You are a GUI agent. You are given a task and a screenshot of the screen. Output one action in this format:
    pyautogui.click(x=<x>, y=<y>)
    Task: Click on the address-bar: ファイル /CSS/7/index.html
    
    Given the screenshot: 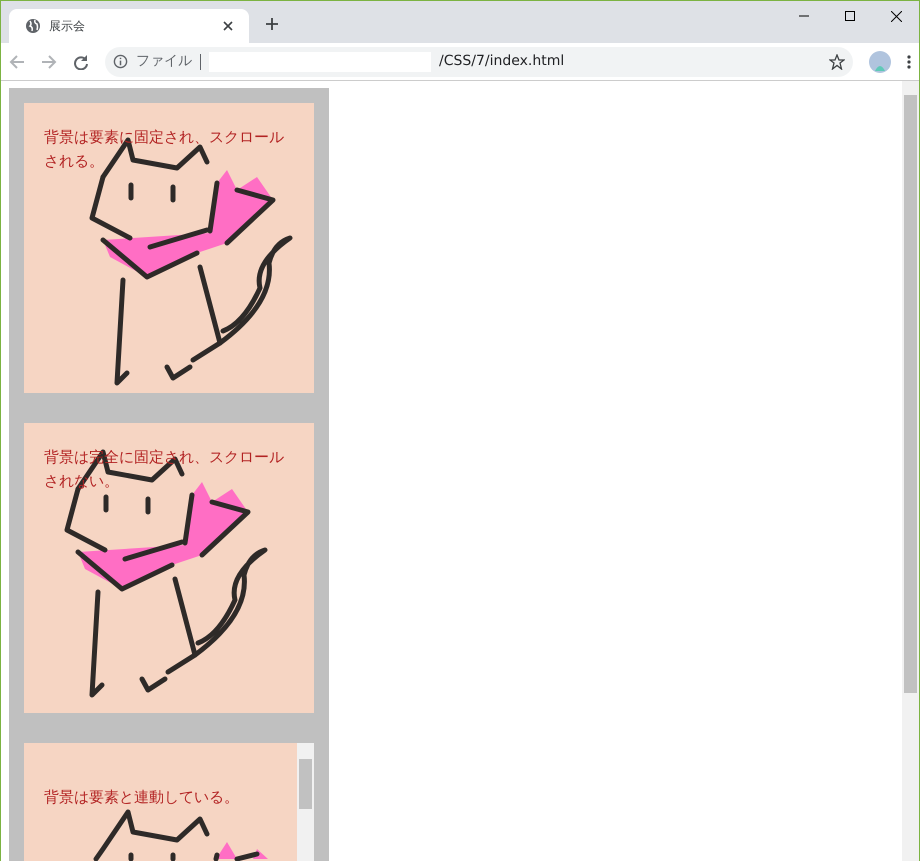 What is the action you would take?
    pyautogui.click(x=479, y=61)
    